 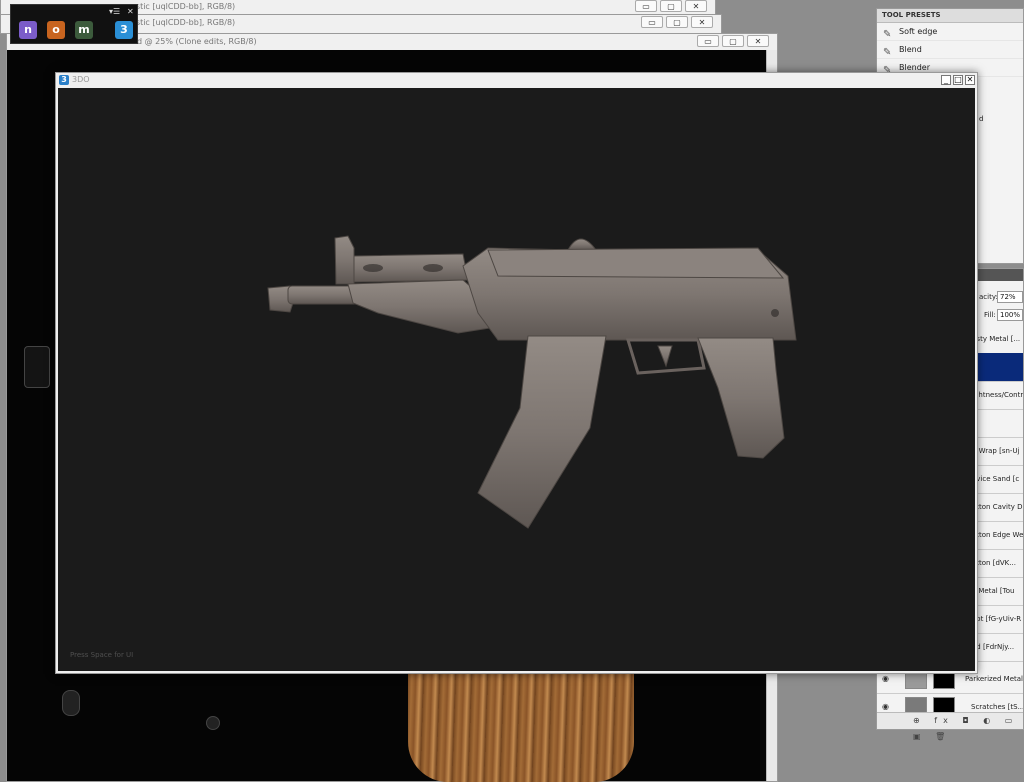 What do you see at coordinates (988, 297) in the screenshot?
I see `opacity-label: acity:` at bounding box center [988, 297].